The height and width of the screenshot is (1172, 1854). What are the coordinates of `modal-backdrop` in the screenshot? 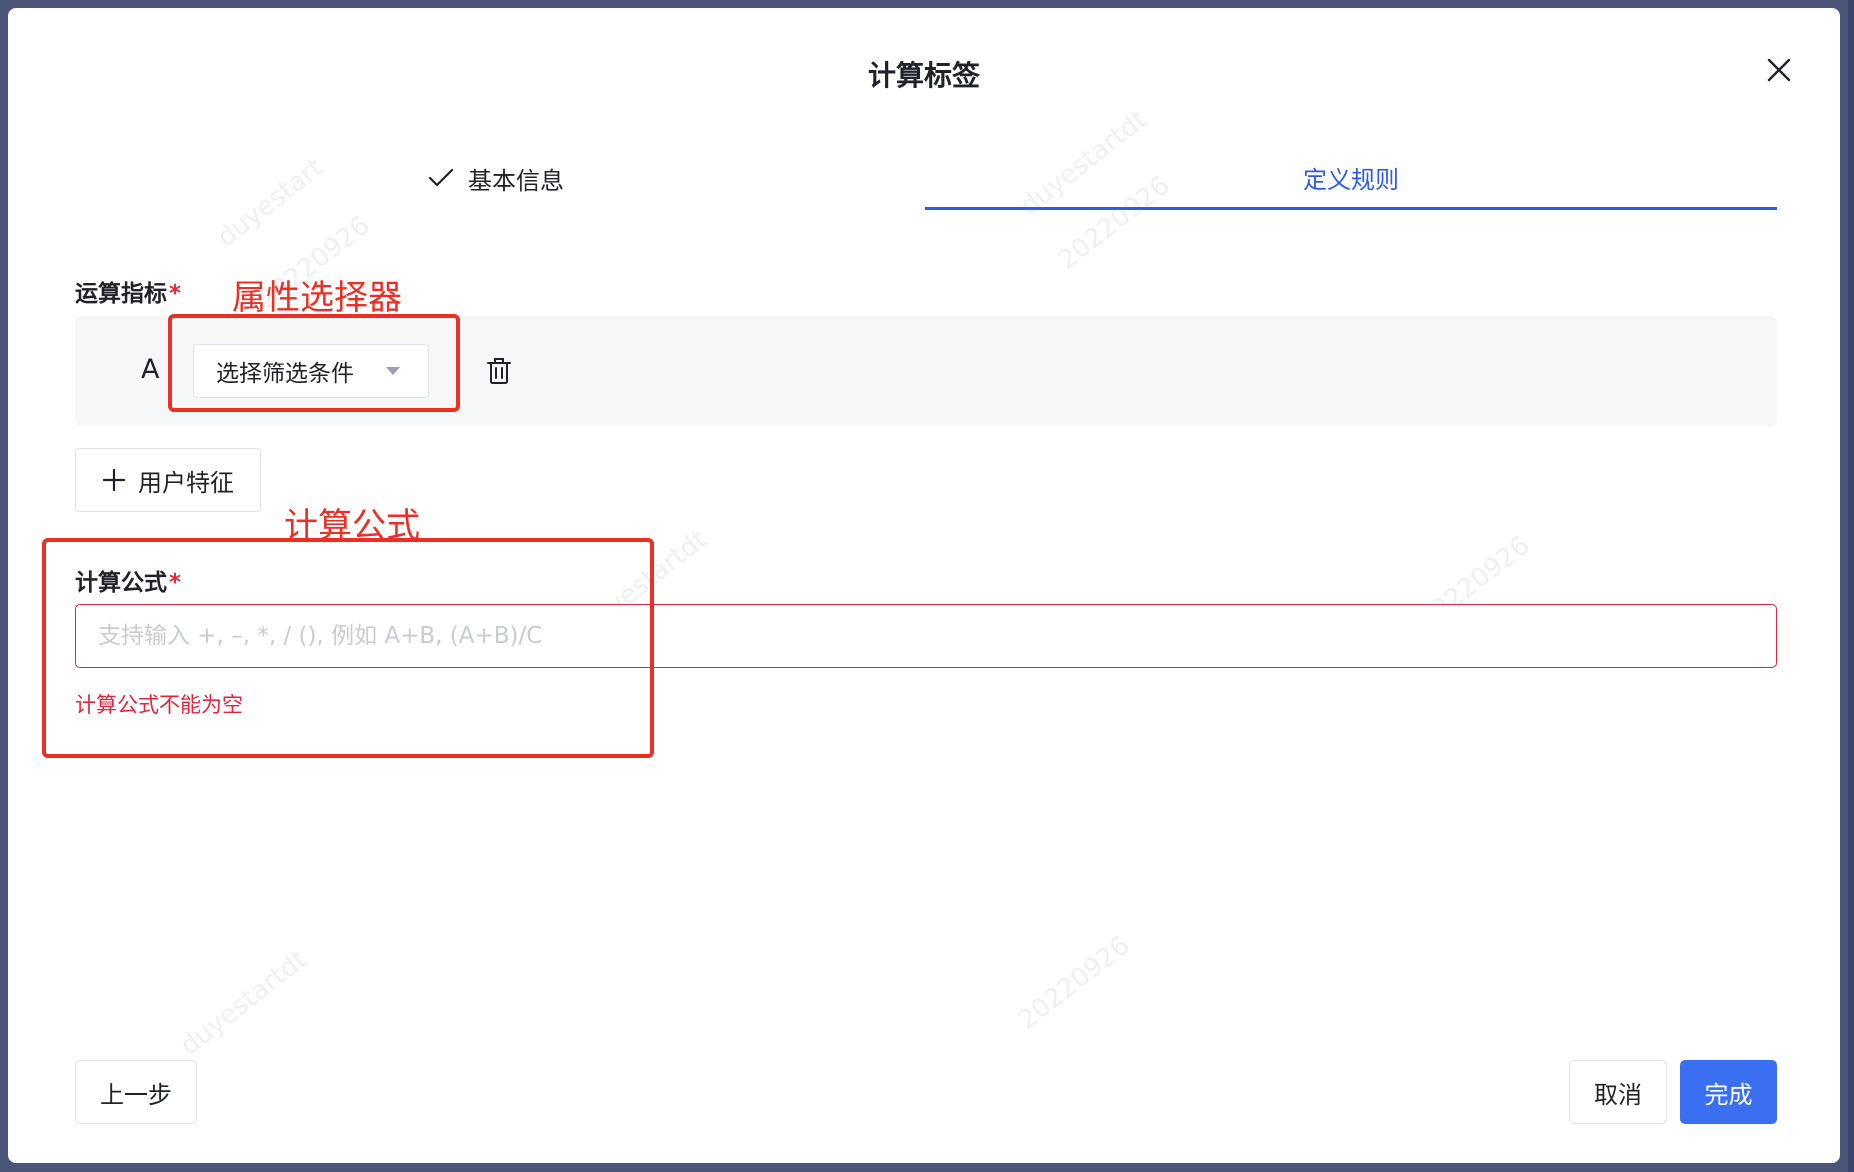 It's located at (1851, 586).